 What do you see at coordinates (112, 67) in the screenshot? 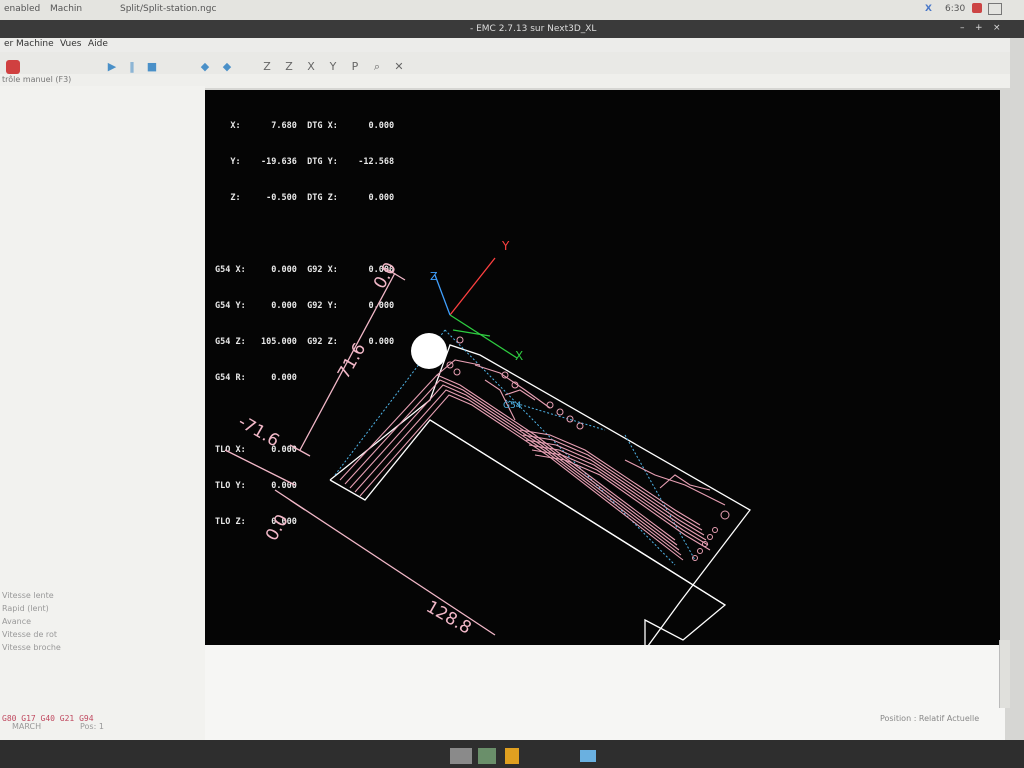
I see `play-icon: ▶` at bounding box center [112, 67].